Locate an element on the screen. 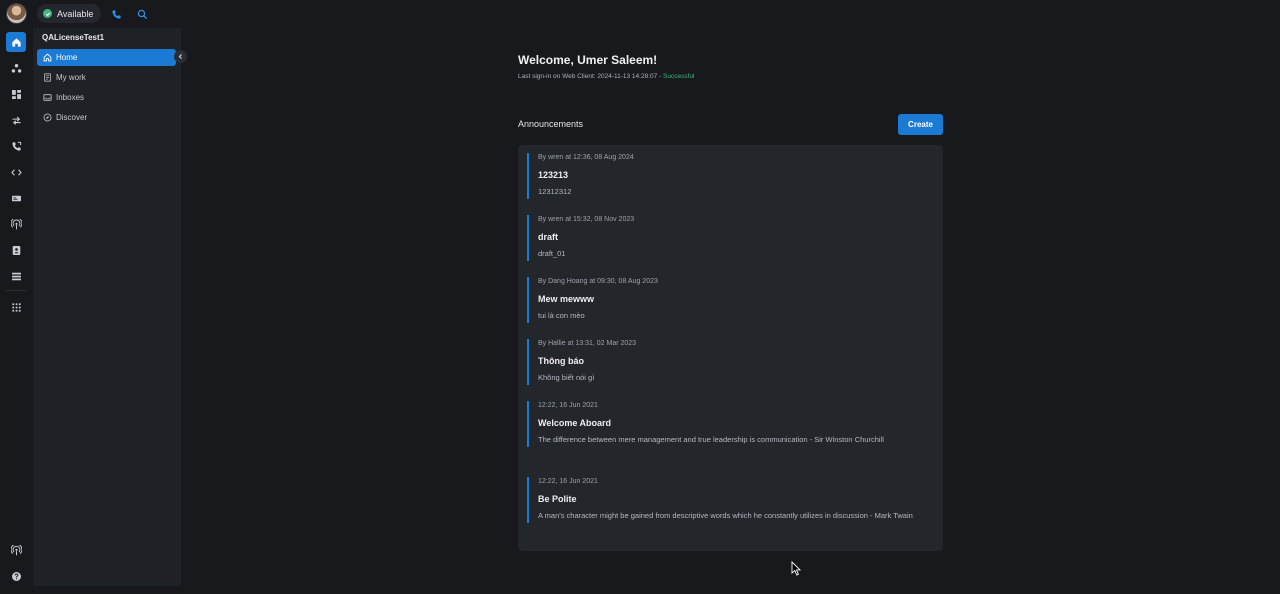 This screenshot has height=594, width=1280. nav-item-label: Home is located at coordinates (67, 57).